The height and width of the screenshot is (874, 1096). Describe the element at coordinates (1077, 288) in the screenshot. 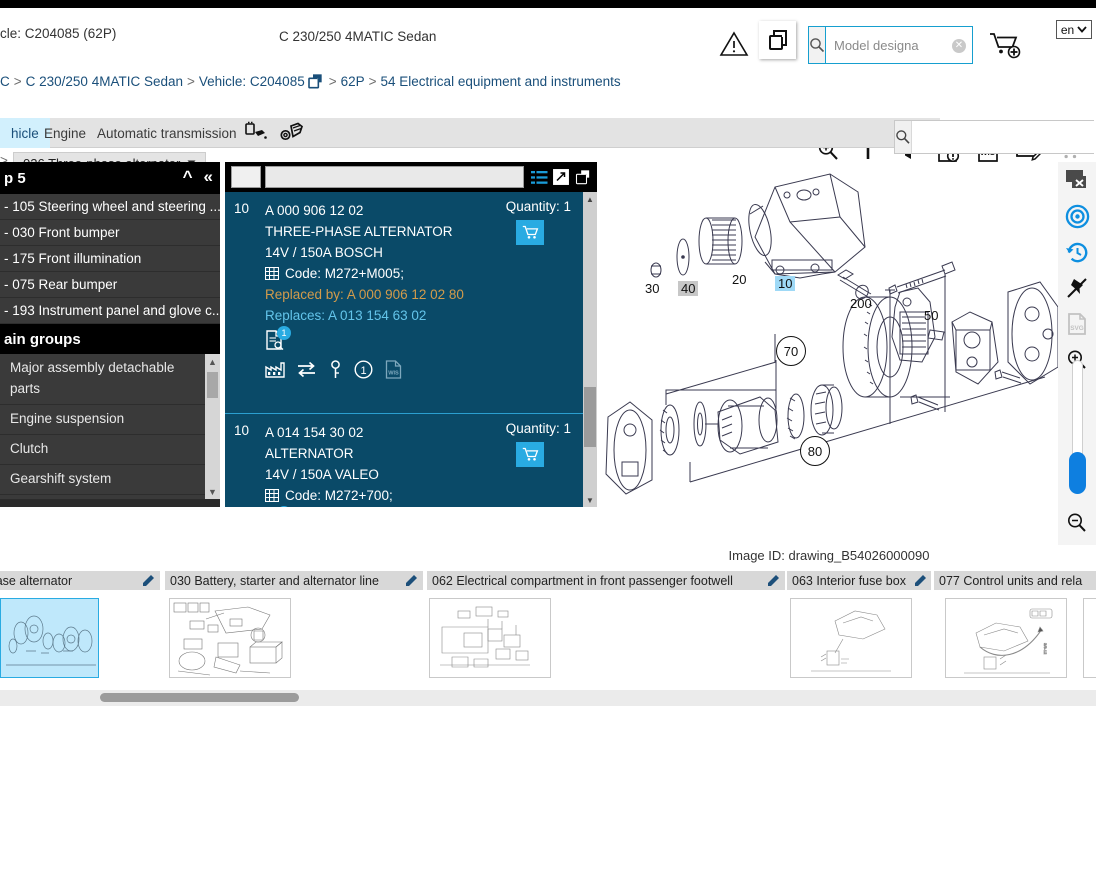

I see `unpin-icon` at that location.